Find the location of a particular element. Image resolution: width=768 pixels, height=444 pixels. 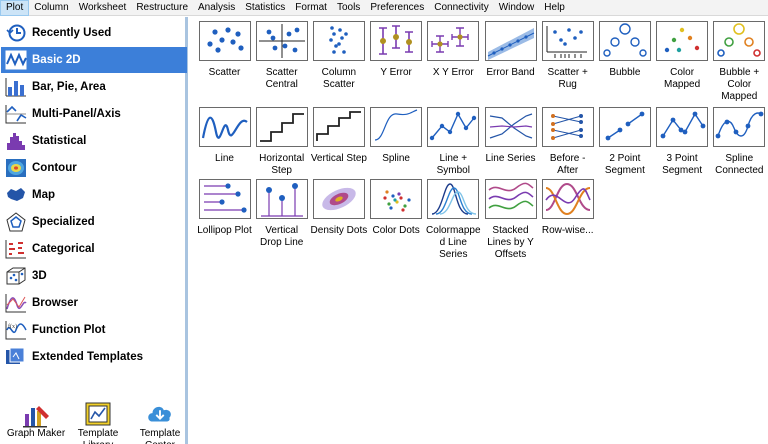

category-label: Specialized is located at coordinates (63, 222).